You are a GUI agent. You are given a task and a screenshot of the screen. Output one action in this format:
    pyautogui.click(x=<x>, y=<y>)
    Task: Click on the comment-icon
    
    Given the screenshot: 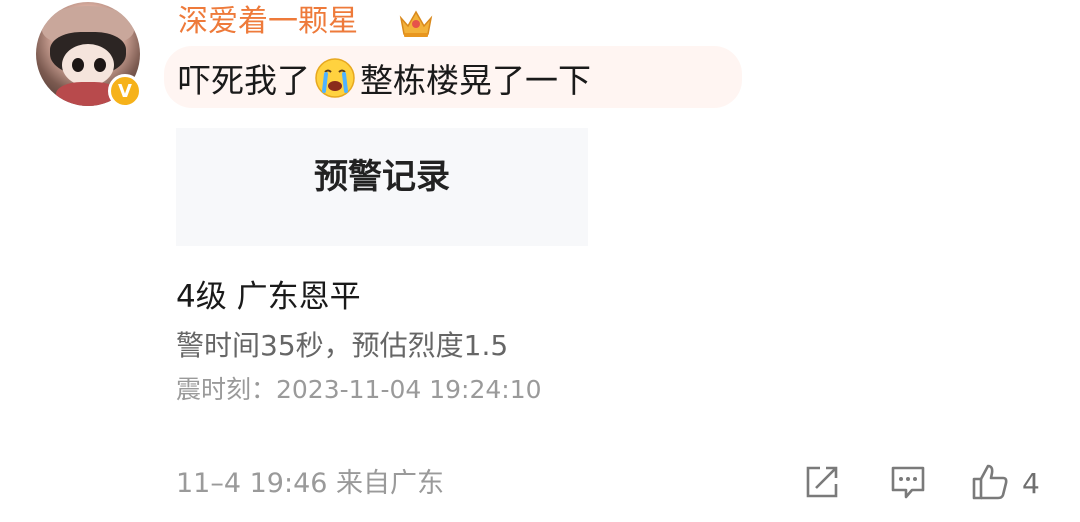 What is the action you would take?
    pyautogui.click(x=908, y=482)
    